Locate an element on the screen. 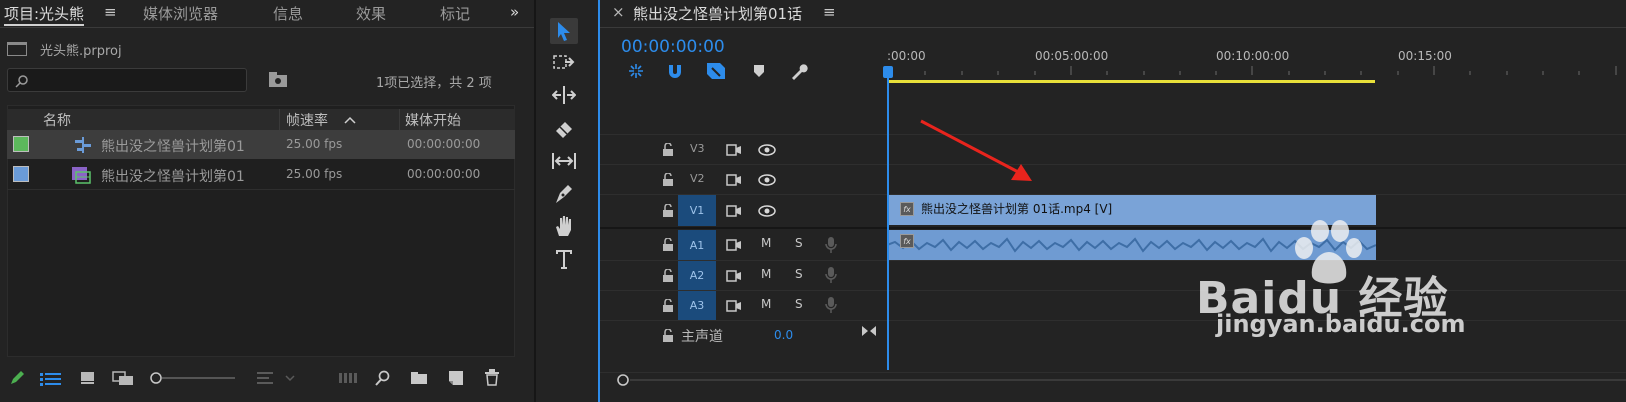 Image resolution: width=1626 pixels, height=402 pixels. close-sequence-icon: × is located at coordinates (618, 12).